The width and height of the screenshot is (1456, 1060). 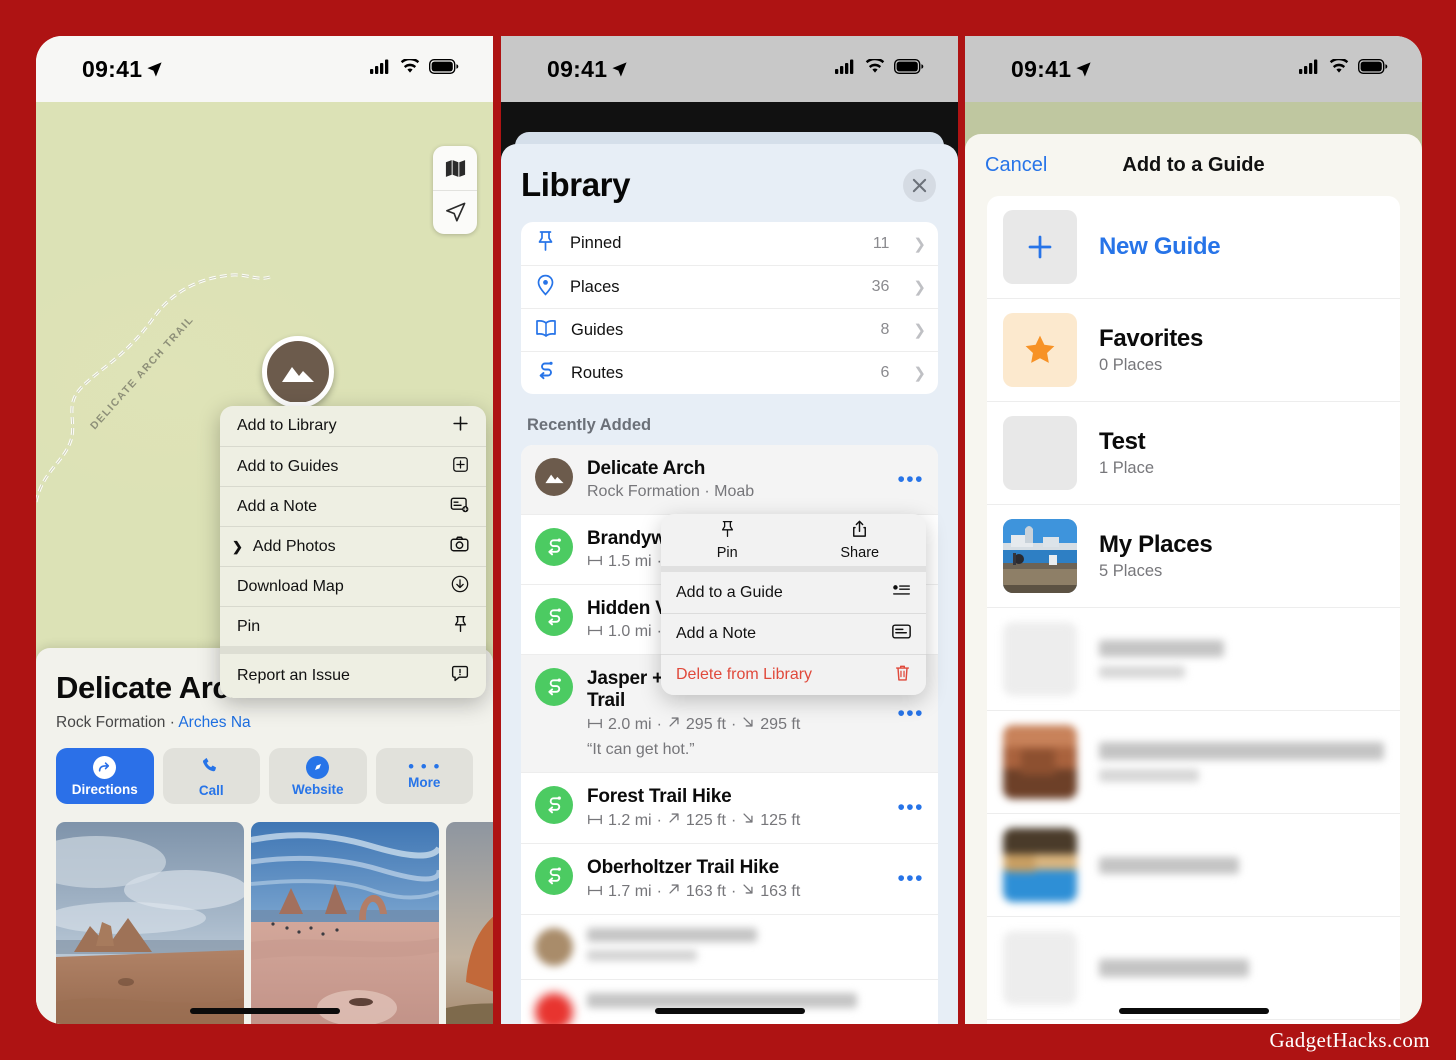 What do you see at coordinates (353, 586) in the screenshot?
I see `context-menu-item-download-map: Download Map` at bounding box center [353, 586].